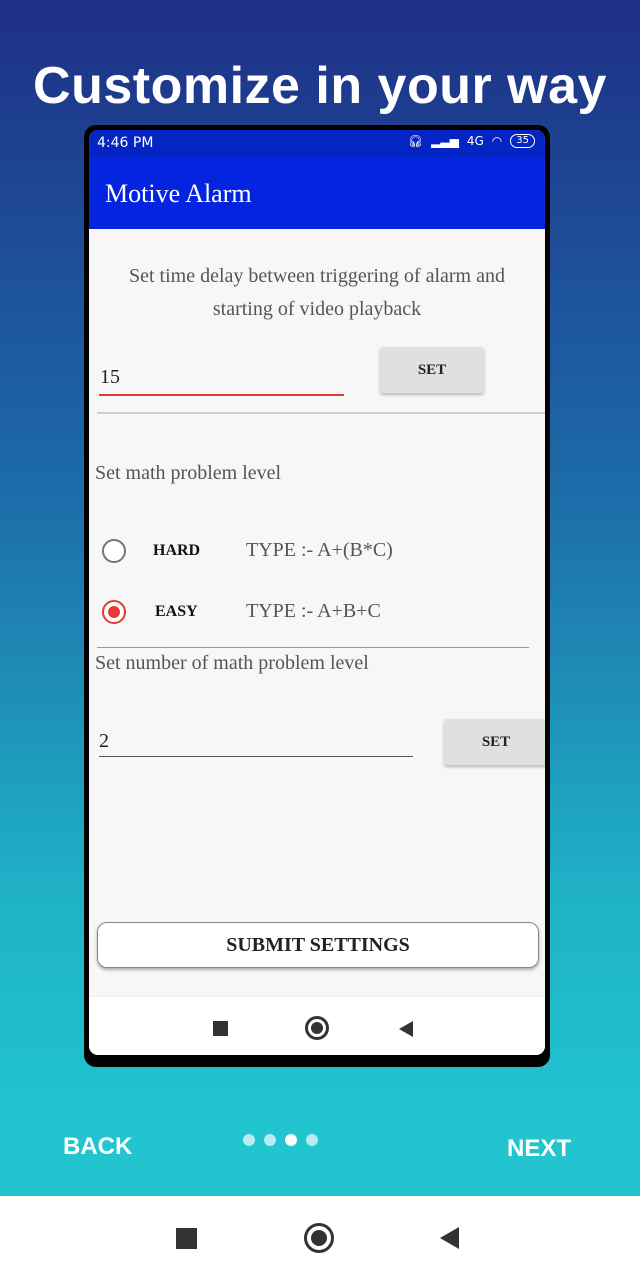  I want to click on submit-settings-button: SUBMIT SETTINGS, so click(318, 945).